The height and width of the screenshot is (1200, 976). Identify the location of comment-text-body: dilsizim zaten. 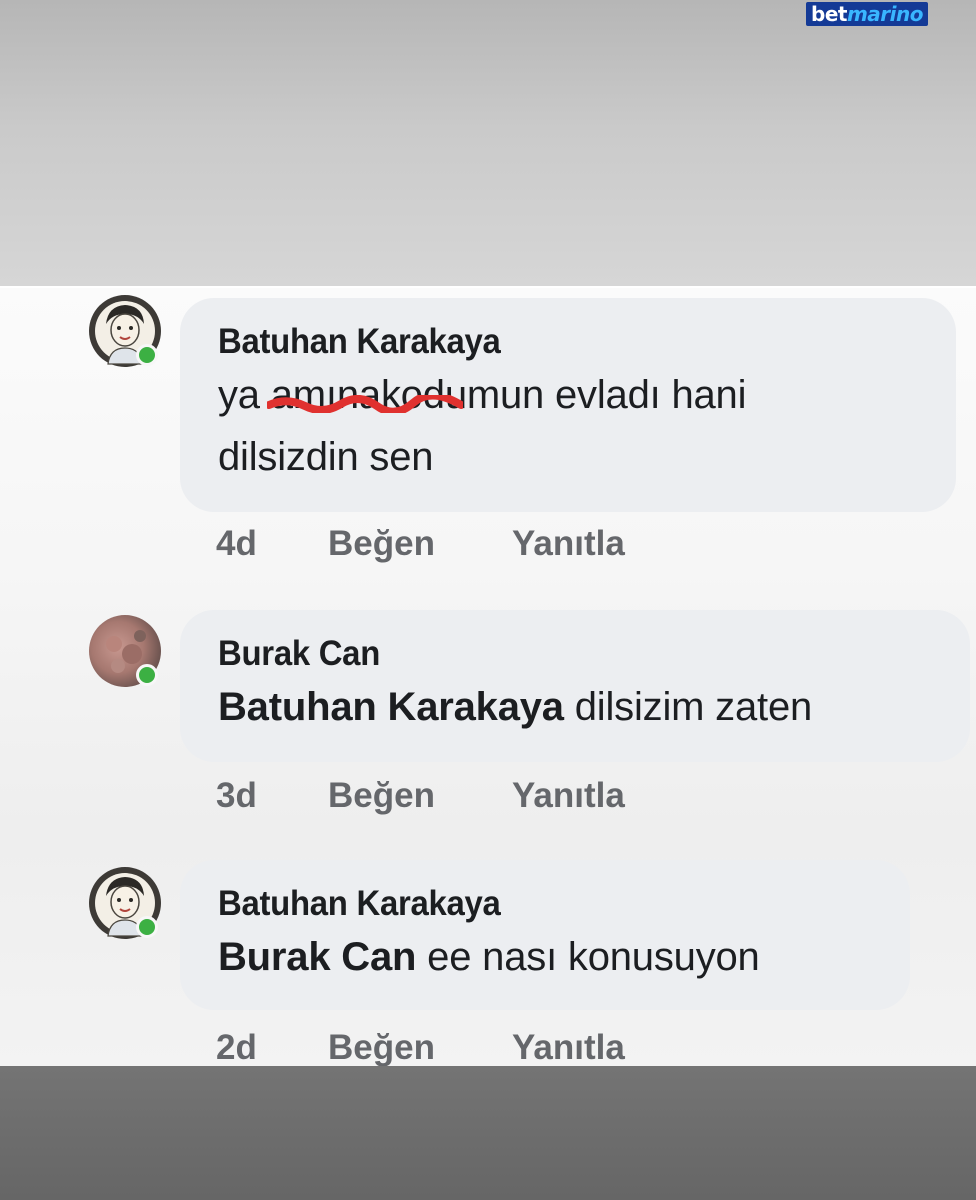
(688, 707).